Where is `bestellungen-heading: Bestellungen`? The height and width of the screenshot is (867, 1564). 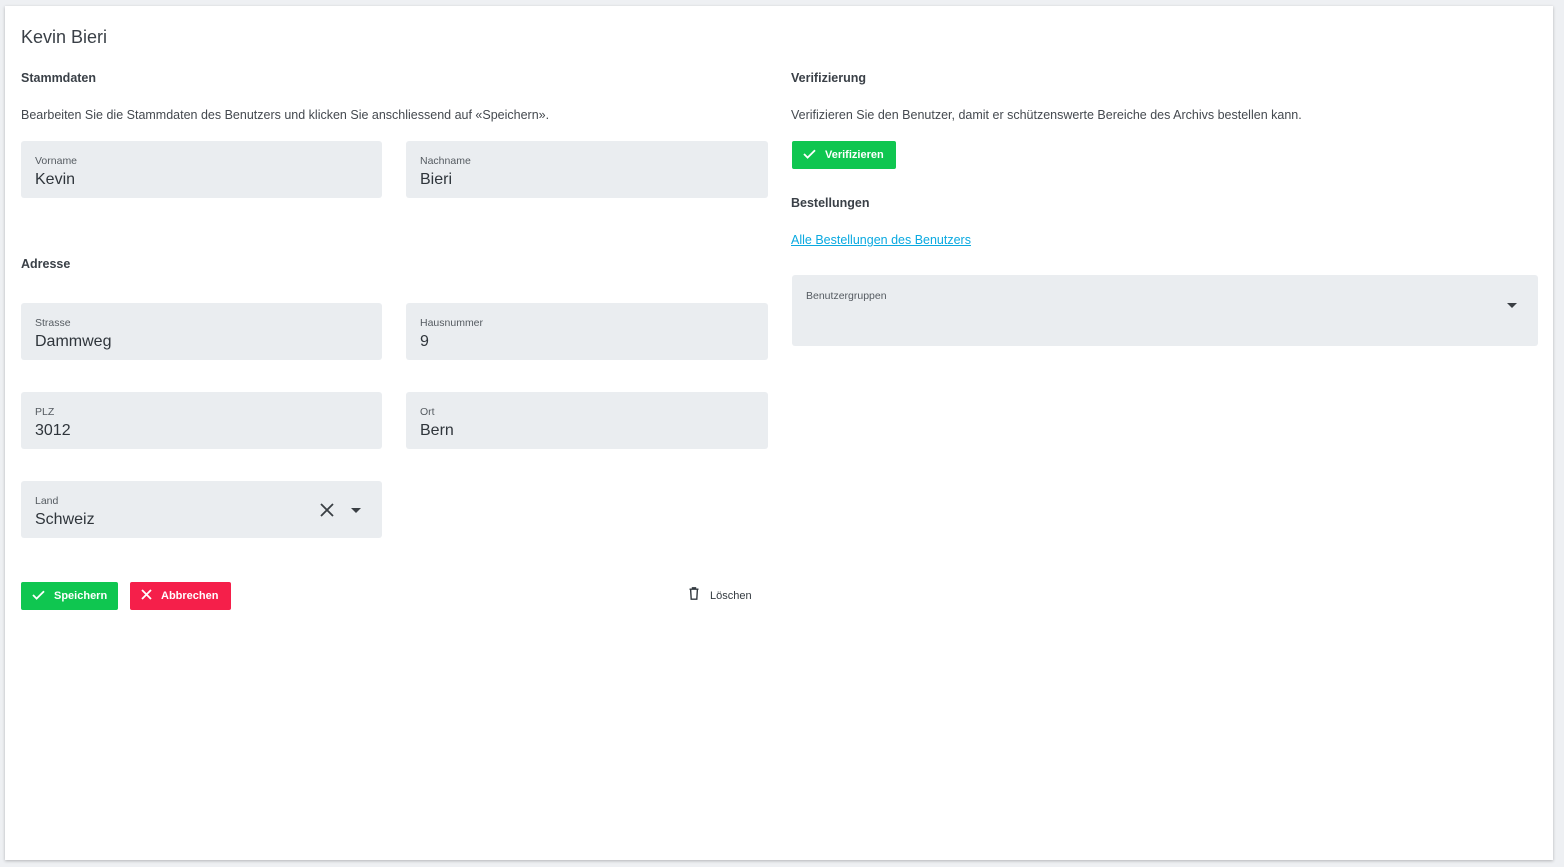 bestellungen-heading: Bestellungen is located at coordinates (830, 203).